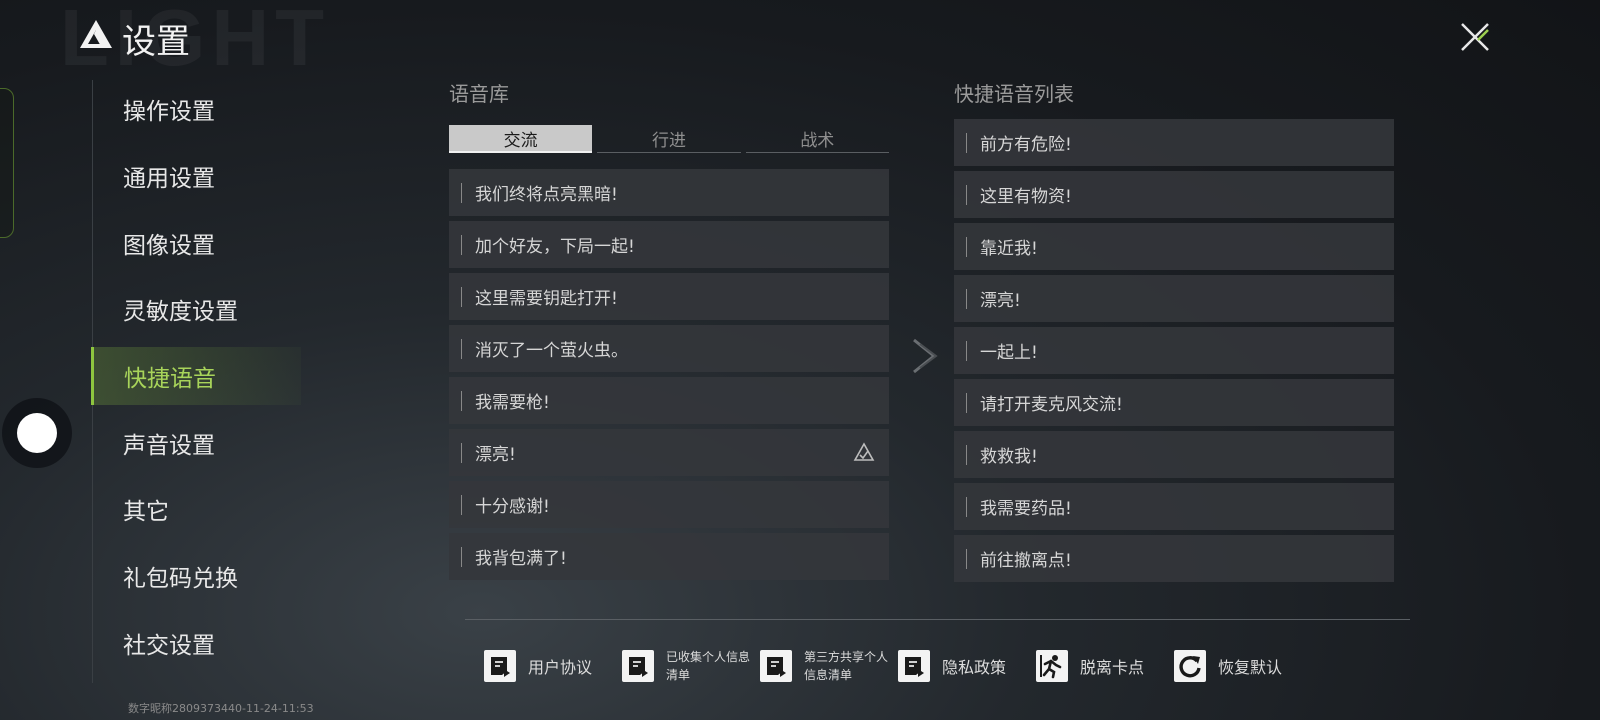  What do you see at coordinates (198, 109) in the screenshot?
I see `sidebar-item-controls: 操作设置` at bounding box center [198, 109].